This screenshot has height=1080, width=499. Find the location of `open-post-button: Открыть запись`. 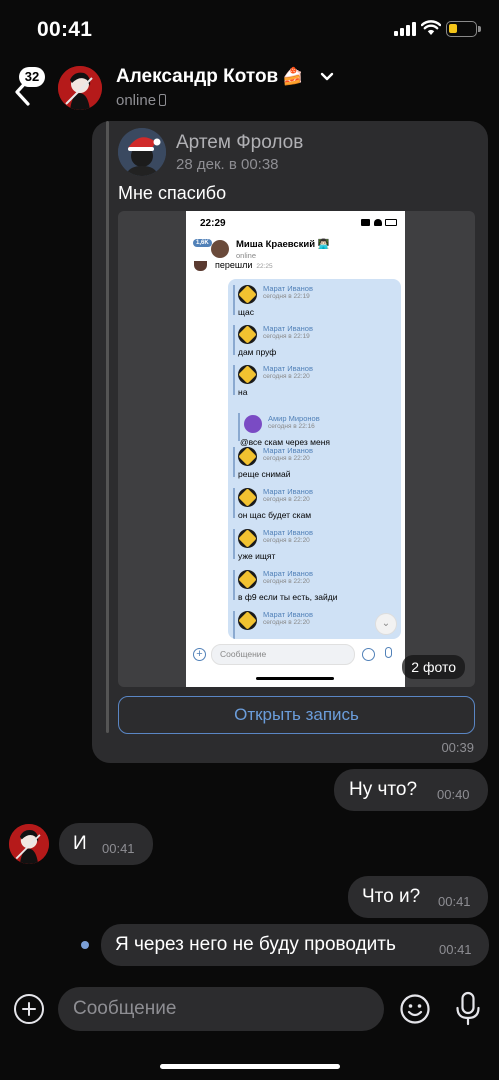

open-post-button: Открыть запись is located at coordinates (296, 715).